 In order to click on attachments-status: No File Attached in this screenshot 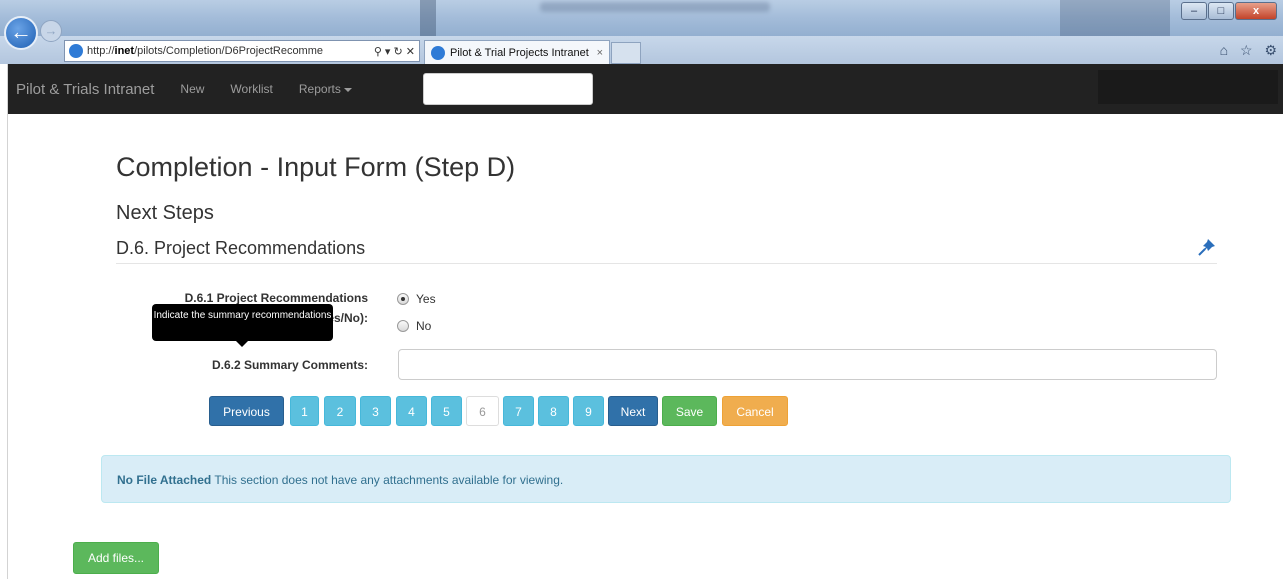, I will do `click(164, 480)`.